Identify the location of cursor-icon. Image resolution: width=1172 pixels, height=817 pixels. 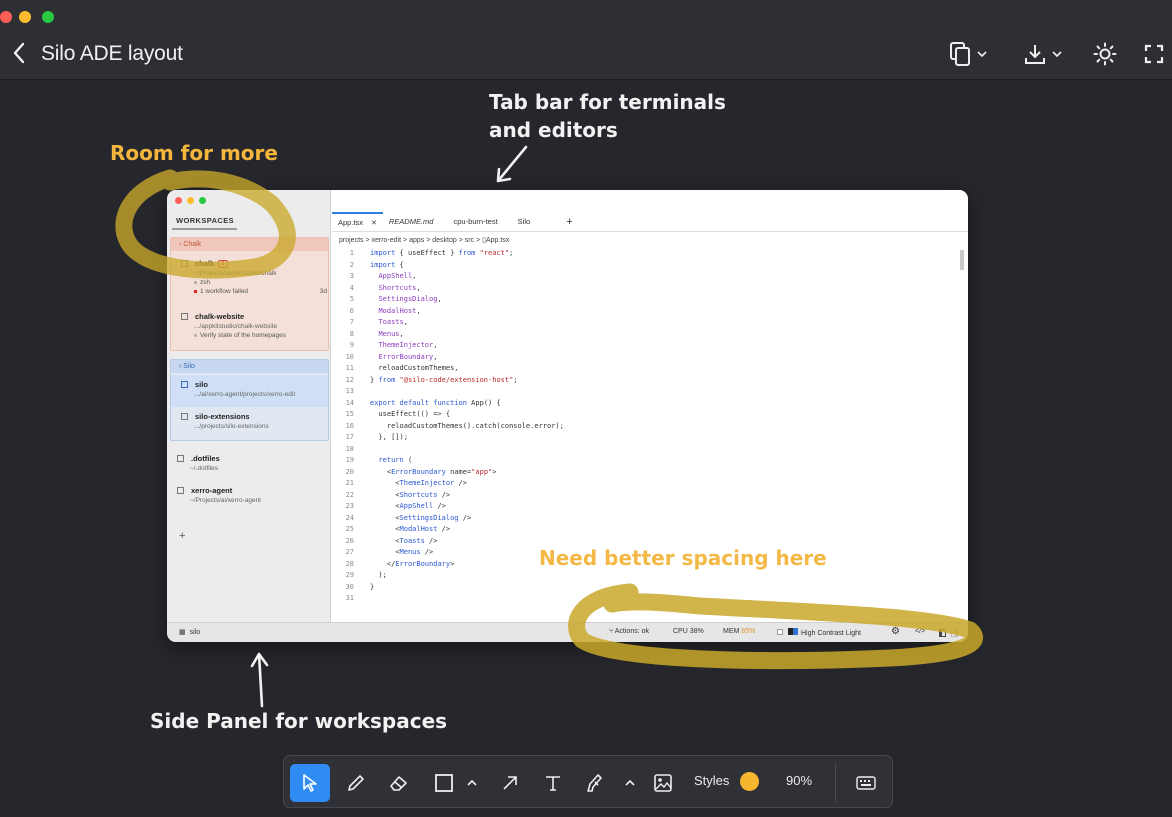
(310, 783).